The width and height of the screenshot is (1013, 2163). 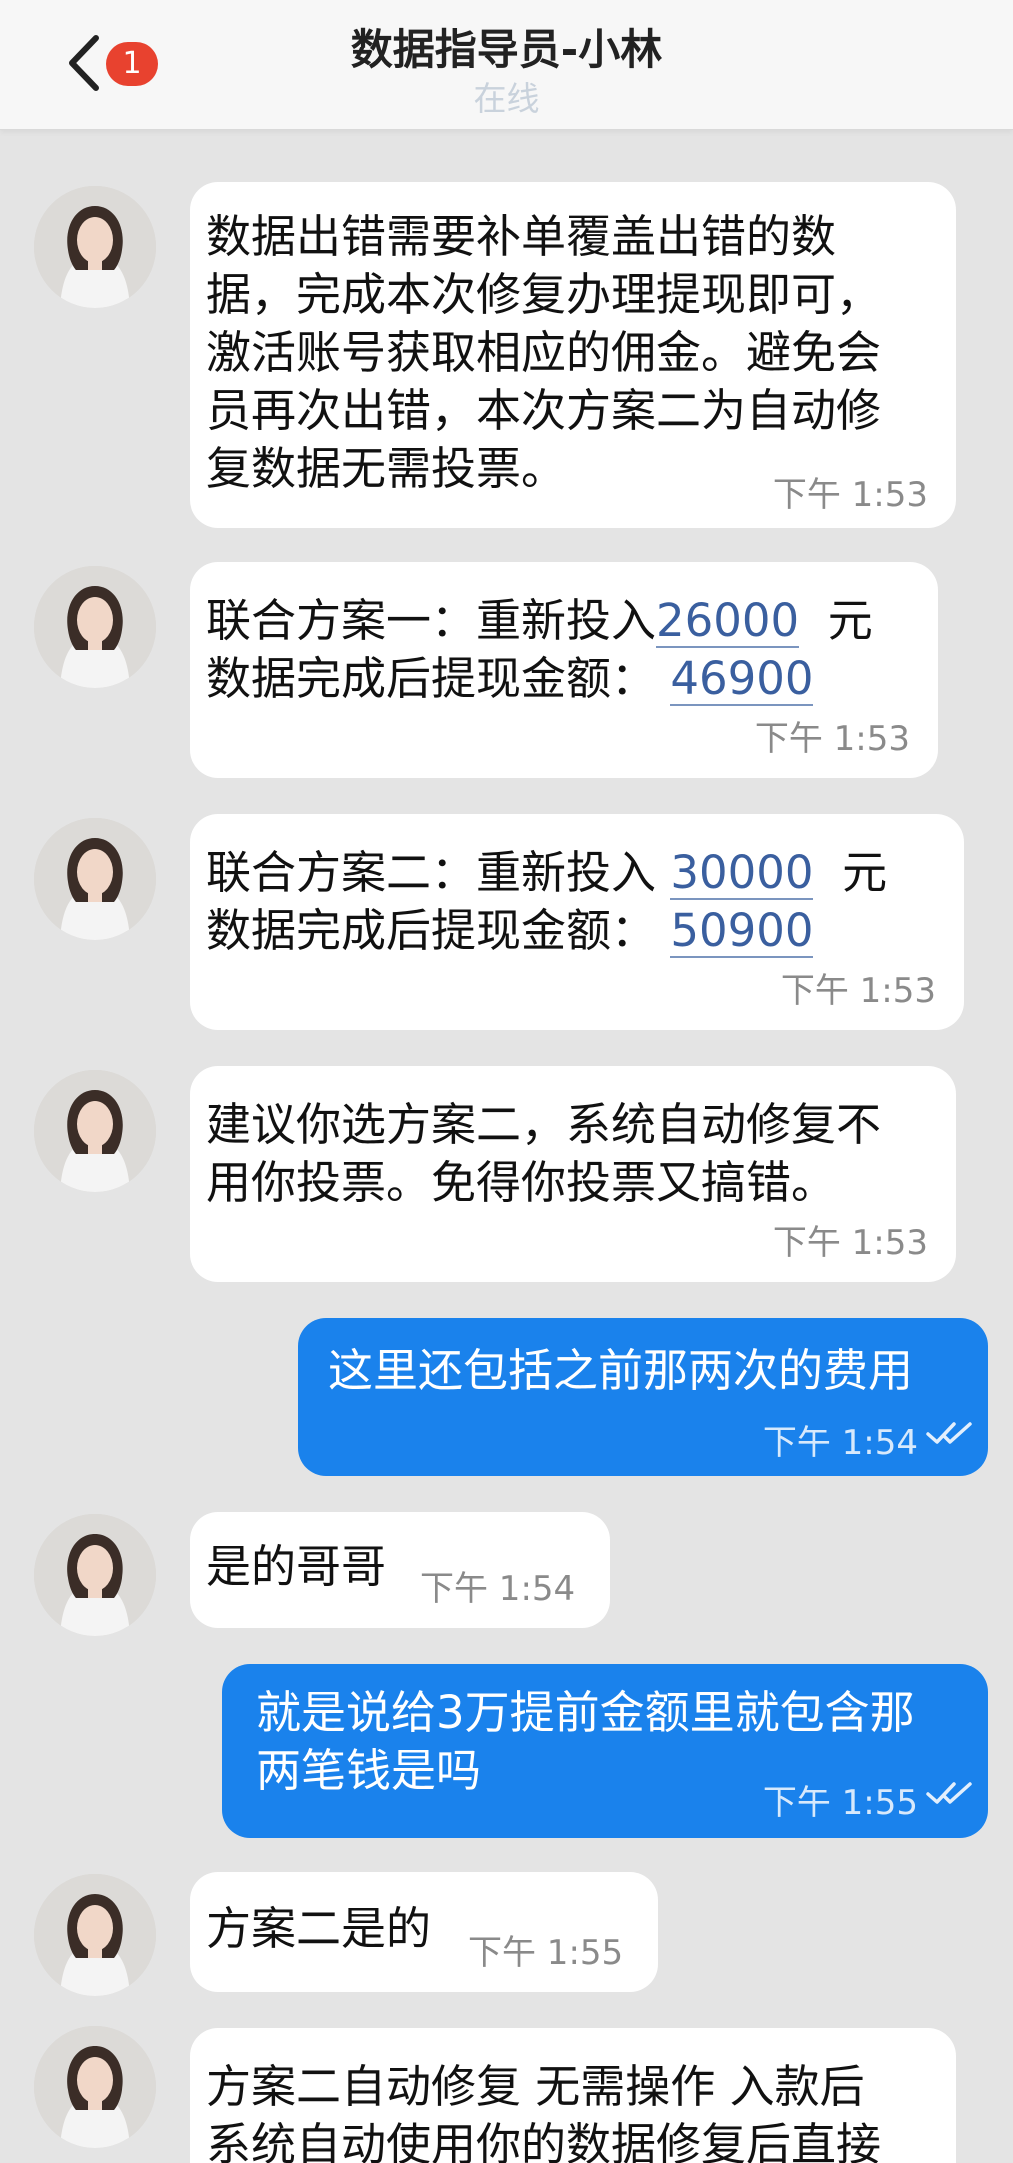 What do you see at coordinates (506, 49) in the screenshot?
I see `page-title: 数据指导员-小林` at bounding box center [506, 49].